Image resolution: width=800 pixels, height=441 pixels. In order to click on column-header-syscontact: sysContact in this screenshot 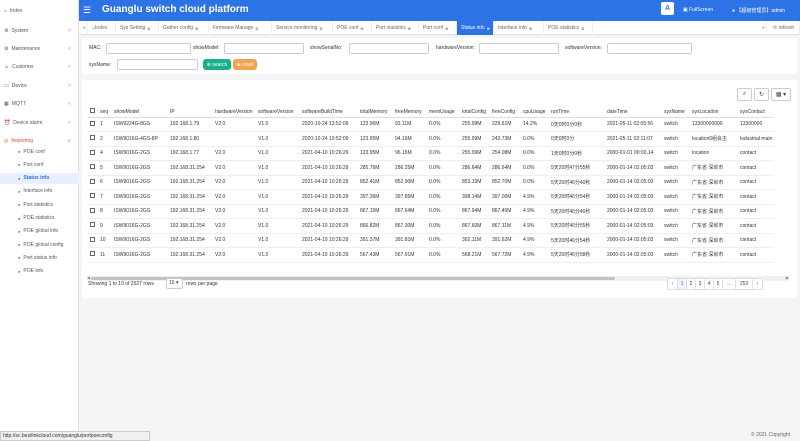, I will do `click(756, 112)`.